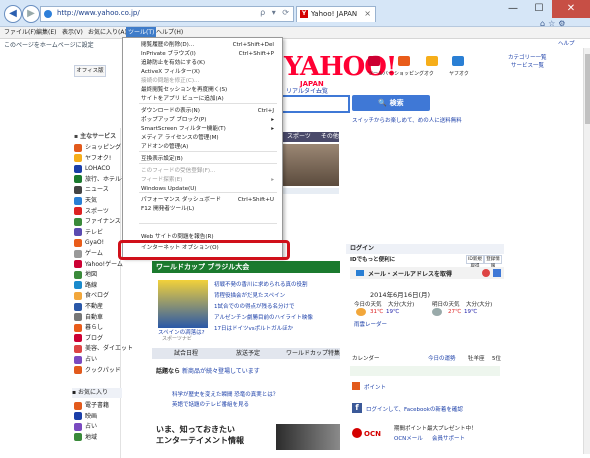 This screenshot has height=458, width=590. I want to click on tab-worldcup-special: ワールドカップ特集, so click(313, 353).